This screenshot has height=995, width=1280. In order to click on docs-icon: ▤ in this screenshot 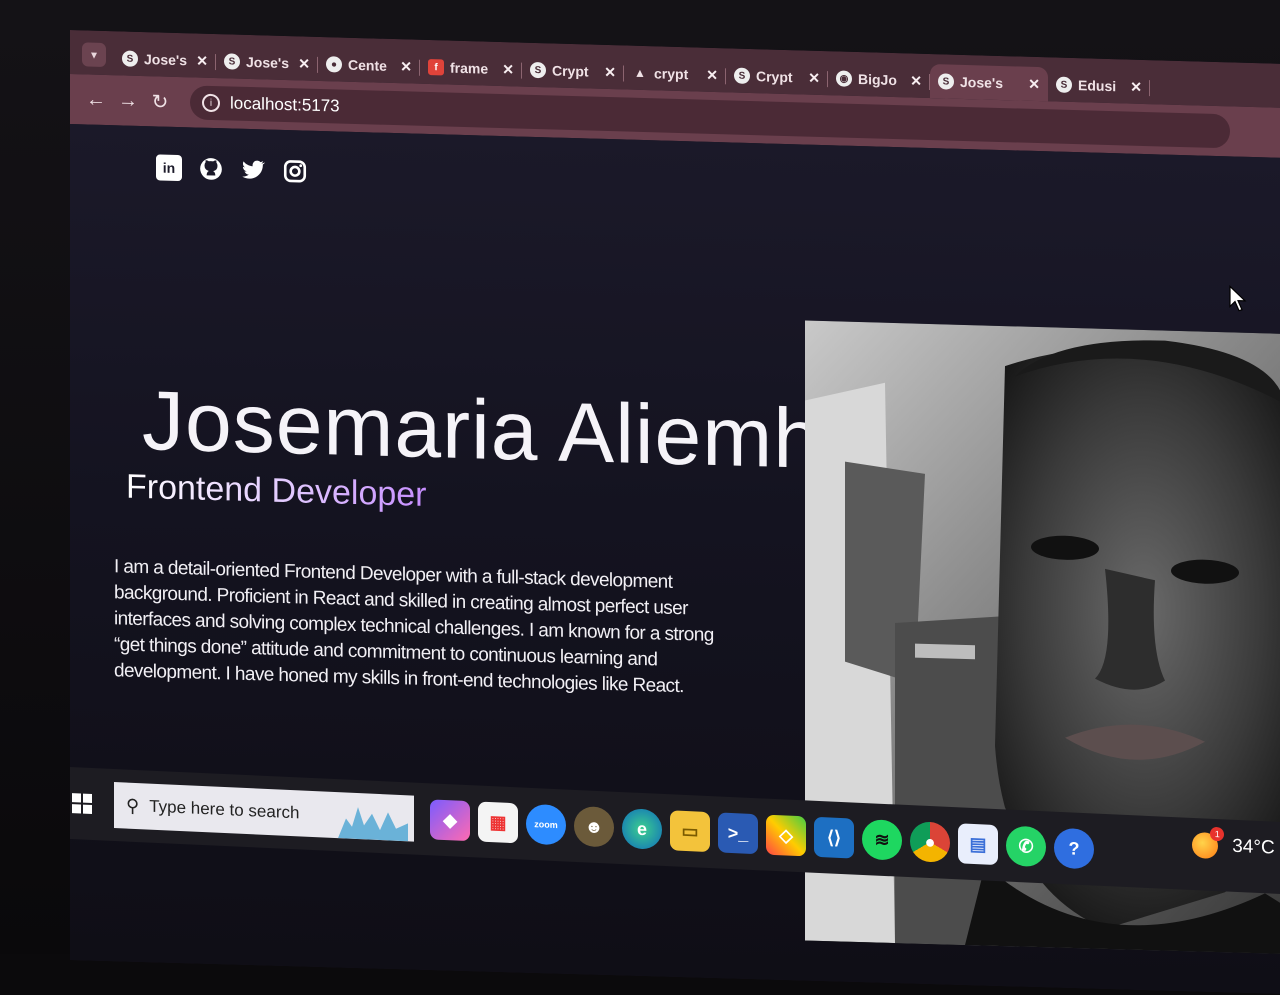, I will do `click(978, 844)`.